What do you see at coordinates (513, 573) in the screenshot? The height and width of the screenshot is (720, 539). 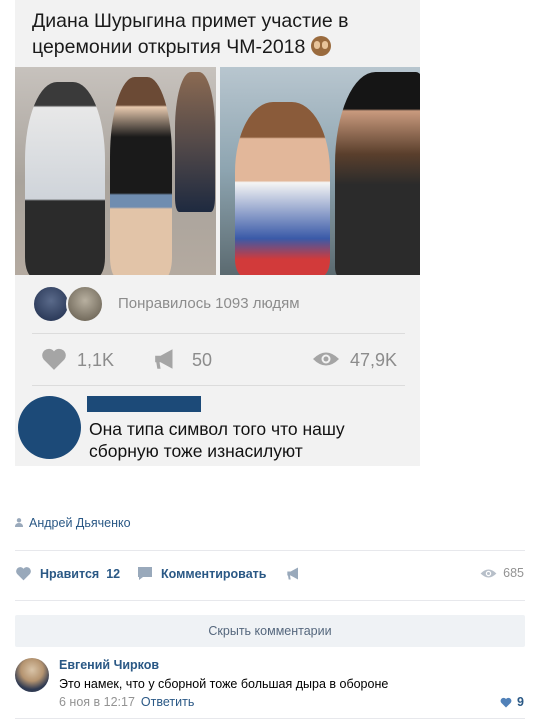 I see `views-count: 685` at bounding box center [513, 573].